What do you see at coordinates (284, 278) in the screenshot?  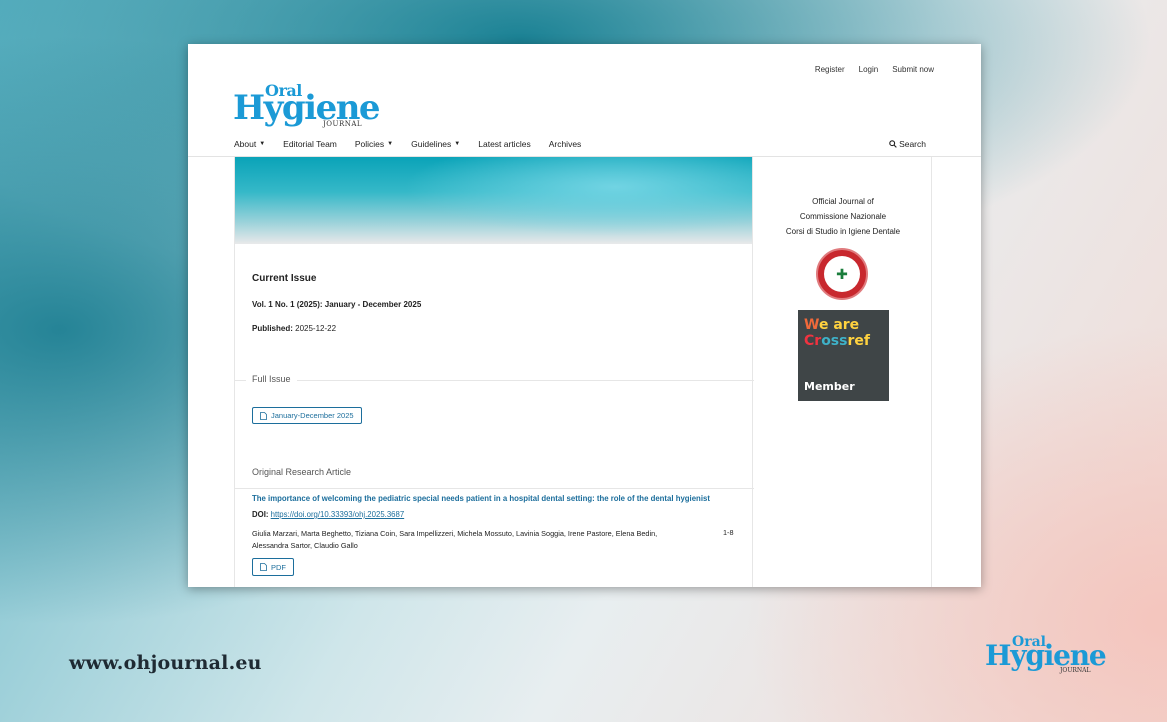 I see `current-issue-heading: Current Issue` at bounding box center [284, 278].